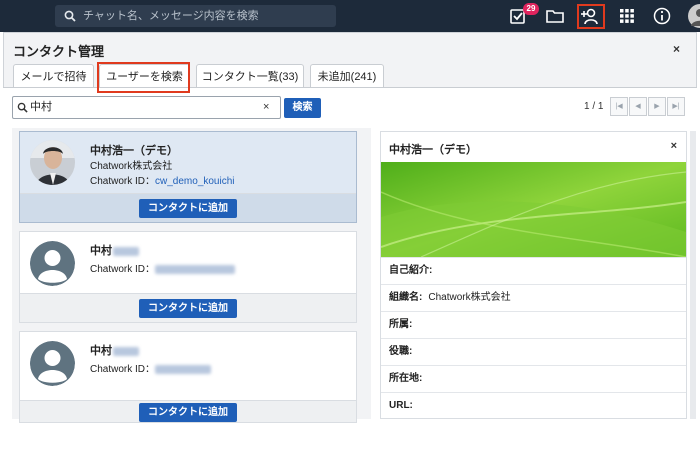  What do you see at coordinates (533, 378) in the screenshot?
I see `detail-row-location: 所在地:` at bounding box center [533, 378].